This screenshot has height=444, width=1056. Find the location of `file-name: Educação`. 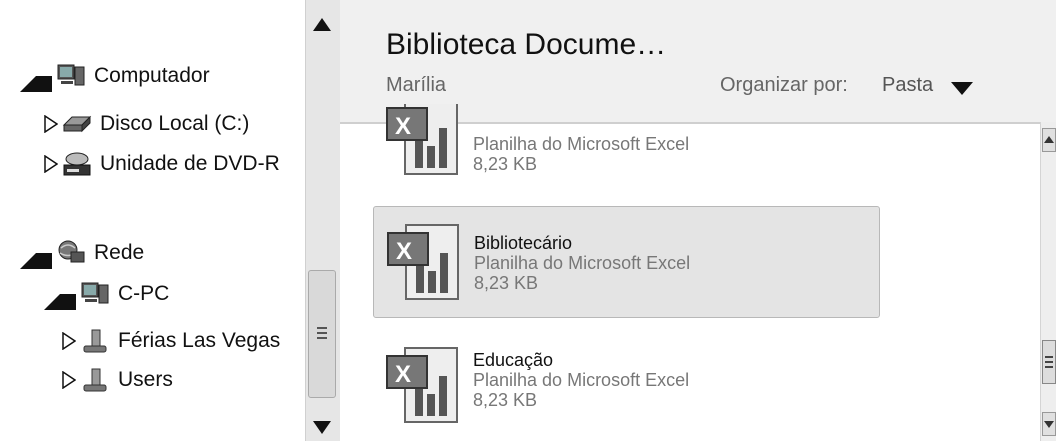

file-name: Educação is located at coordinates (513, 360).